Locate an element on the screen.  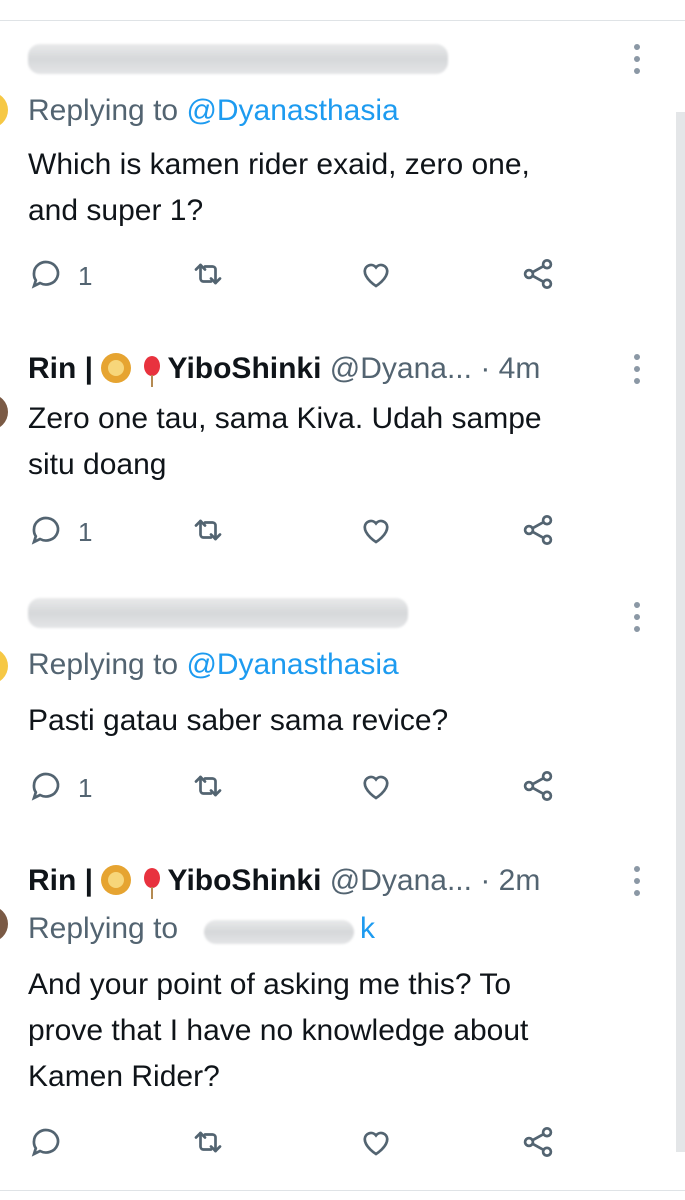
tweet-text-line: and super 1? is located at coordinates (116, 210).